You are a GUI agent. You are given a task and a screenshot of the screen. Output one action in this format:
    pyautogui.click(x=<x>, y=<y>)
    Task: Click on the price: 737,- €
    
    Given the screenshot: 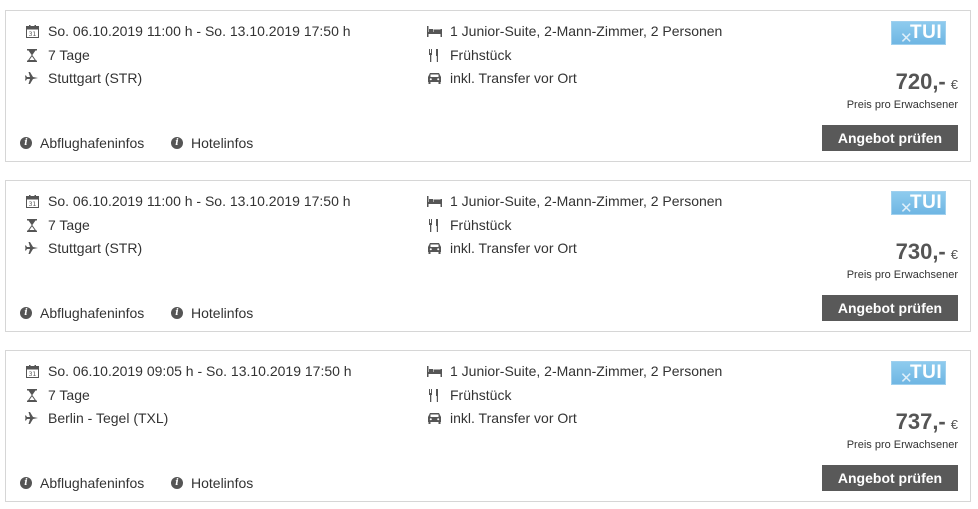 What is the action you would take?
    pyautogui.click(x=927, y=422)
    